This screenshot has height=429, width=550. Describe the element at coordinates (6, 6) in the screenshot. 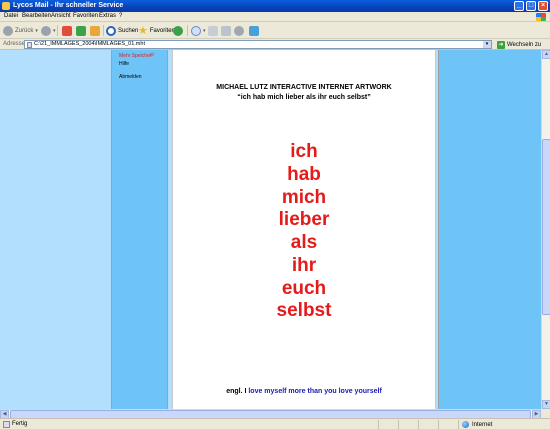

I see `app-icon` at that location.